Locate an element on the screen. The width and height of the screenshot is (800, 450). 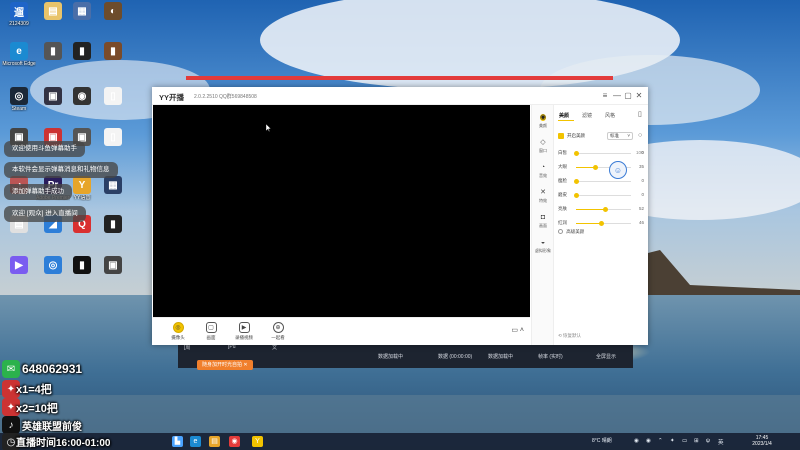
desktop-icon: ◐ is located at coordinates (113, 19).